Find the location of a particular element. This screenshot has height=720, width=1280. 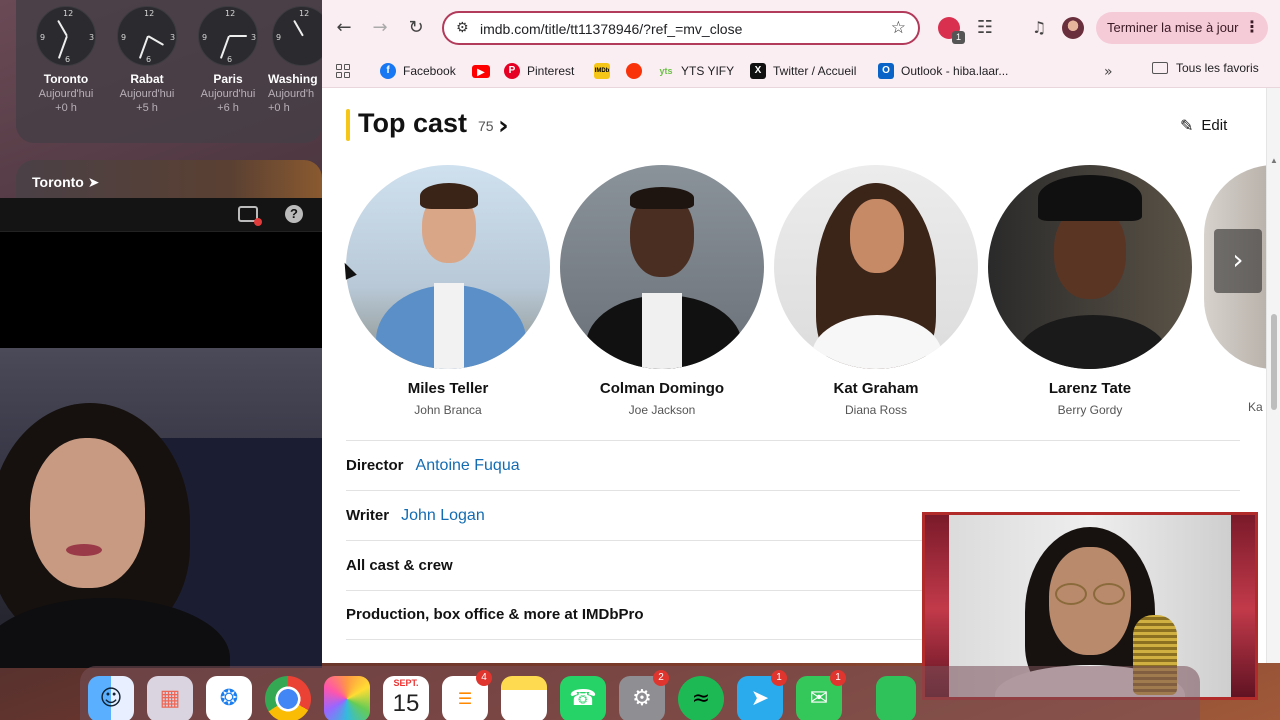

clock-day: Aujourd'h is located at coordinates (291, 94).